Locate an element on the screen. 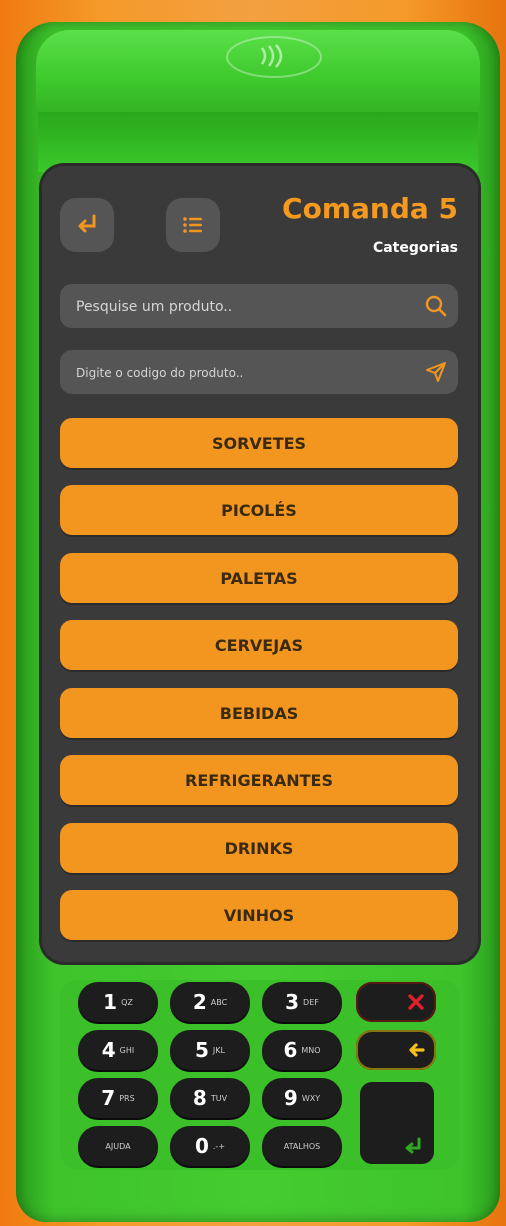  list-icon is located at coordinates (192, 225).